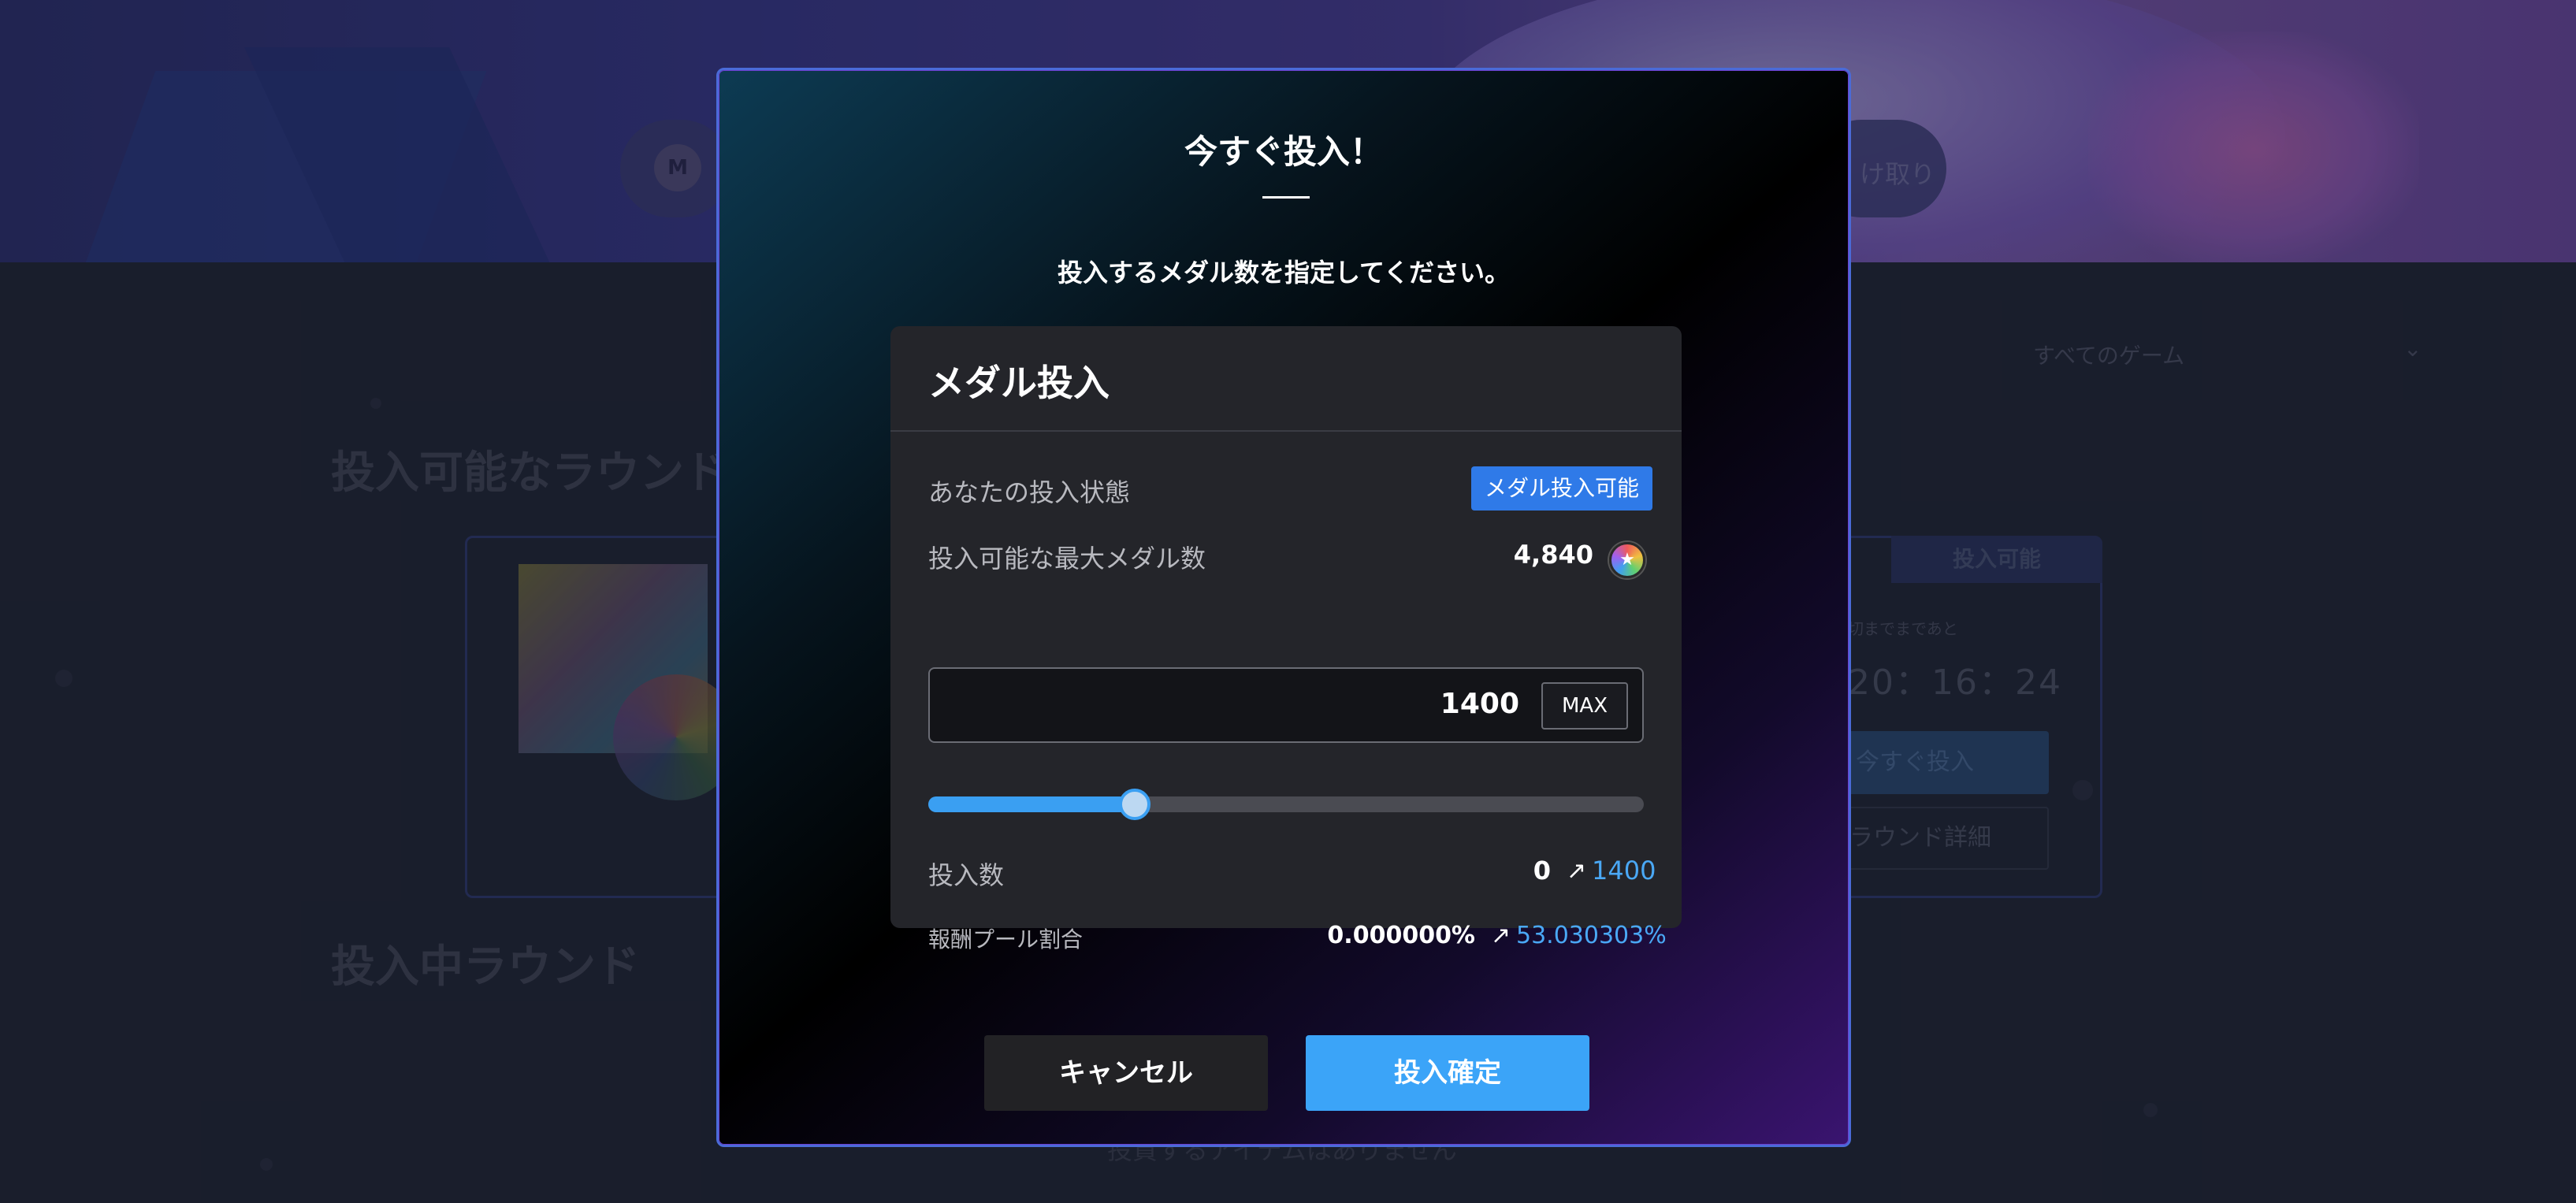 Image resolution: width=2576 pixels, height=1203 pixels. What do you see at coordinates (1286, 705) in the screenshot?
I see `medal-amount-input: 1400 MAX` at bounding box center [1286, 705].